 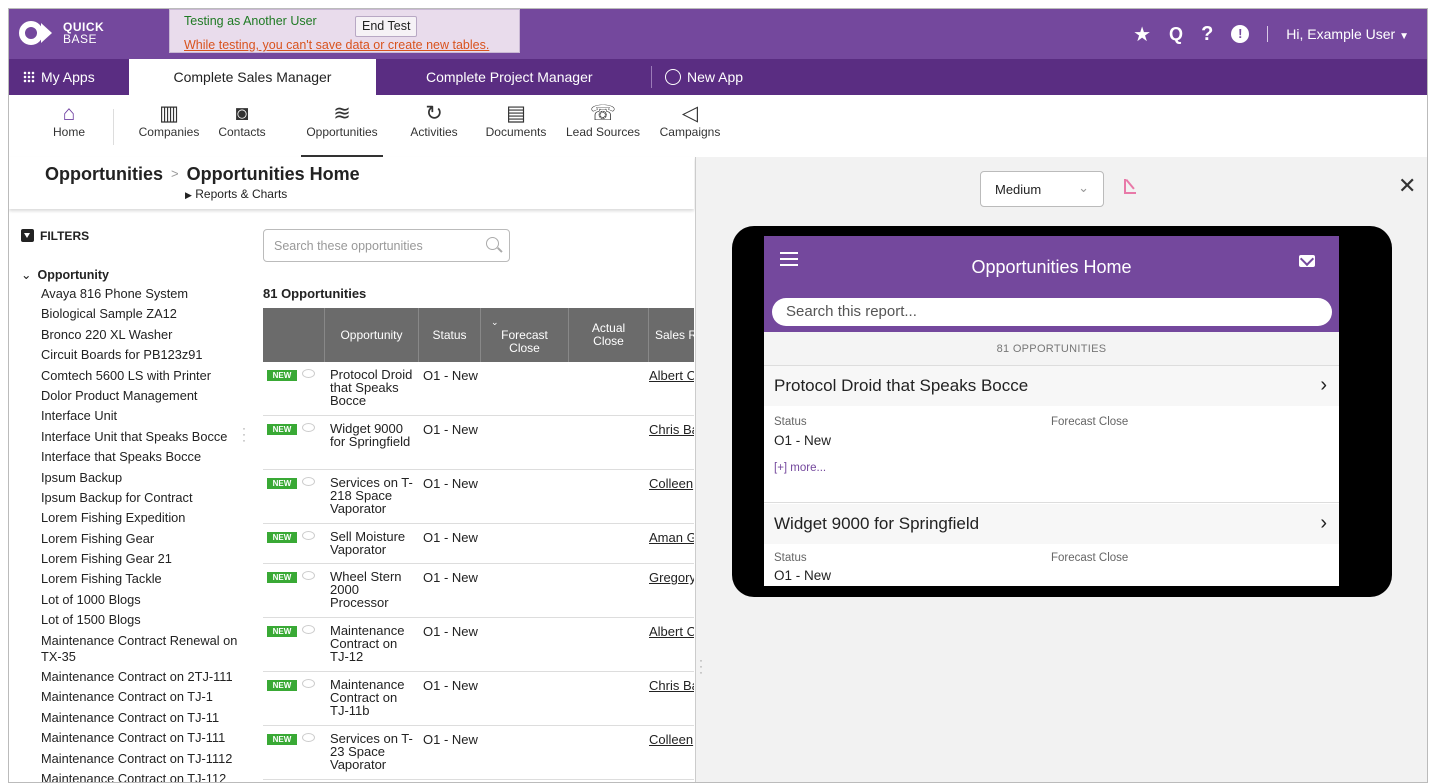 I want to click on tab-lead-sources: ☏ Lead Sources, so click(x=603, y=126).